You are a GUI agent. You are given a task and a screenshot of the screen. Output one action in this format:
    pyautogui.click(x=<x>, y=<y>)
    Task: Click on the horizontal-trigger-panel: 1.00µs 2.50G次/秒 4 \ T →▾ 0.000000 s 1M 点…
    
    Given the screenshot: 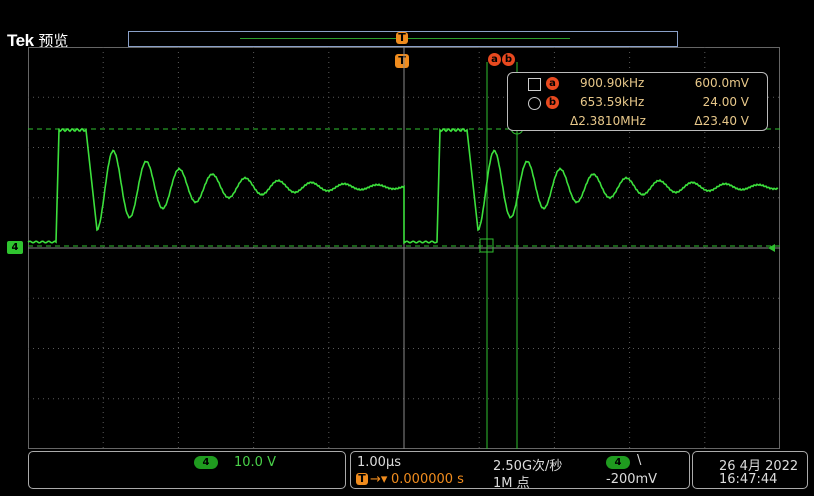 What is the action you would take?
    pyautogui.click(x=520, y=471)
    